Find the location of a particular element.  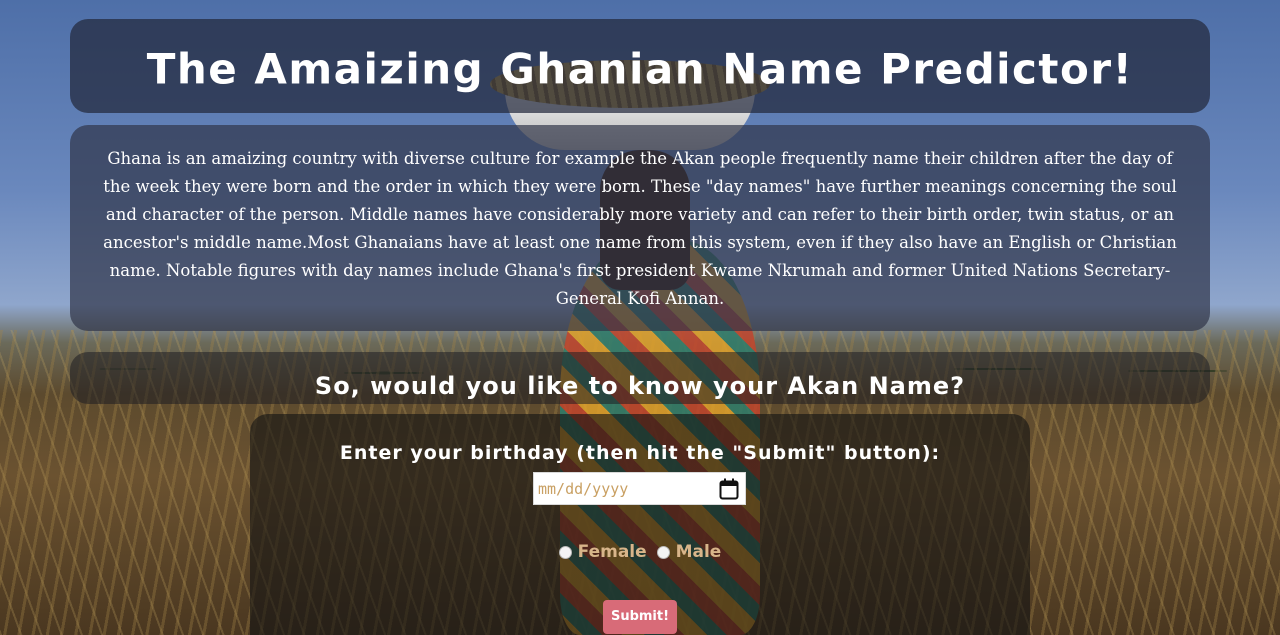

birthday-date-input: mm/dd/yyyy is located at coordinates (639, 488).